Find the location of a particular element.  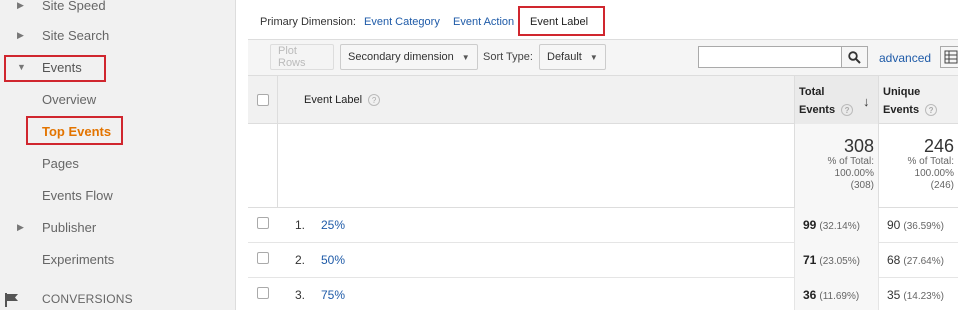

row-number: 2. is located at coordinates (300, 260).